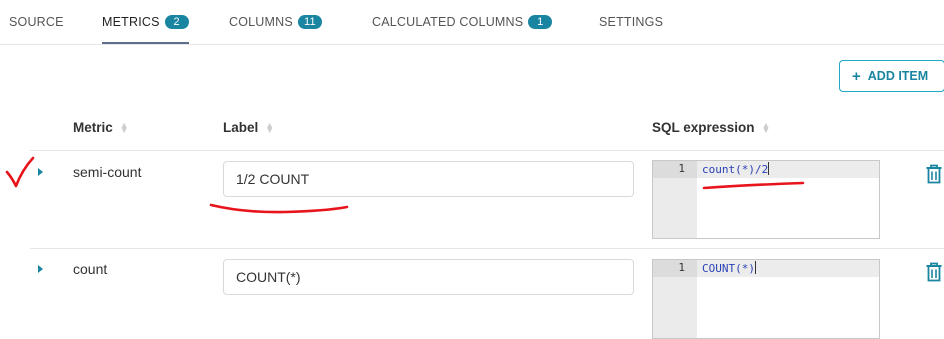  I want to click on tab-label: METRICS, so click(131, 21).